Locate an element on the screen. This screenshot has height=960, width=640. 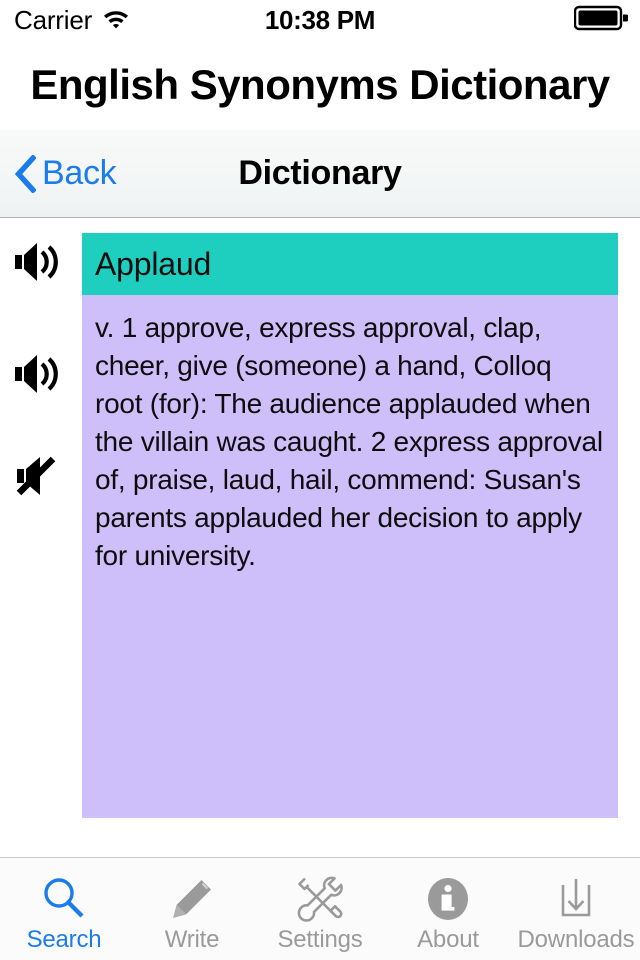
battery-full-icon is located at coordinates (601, 20).